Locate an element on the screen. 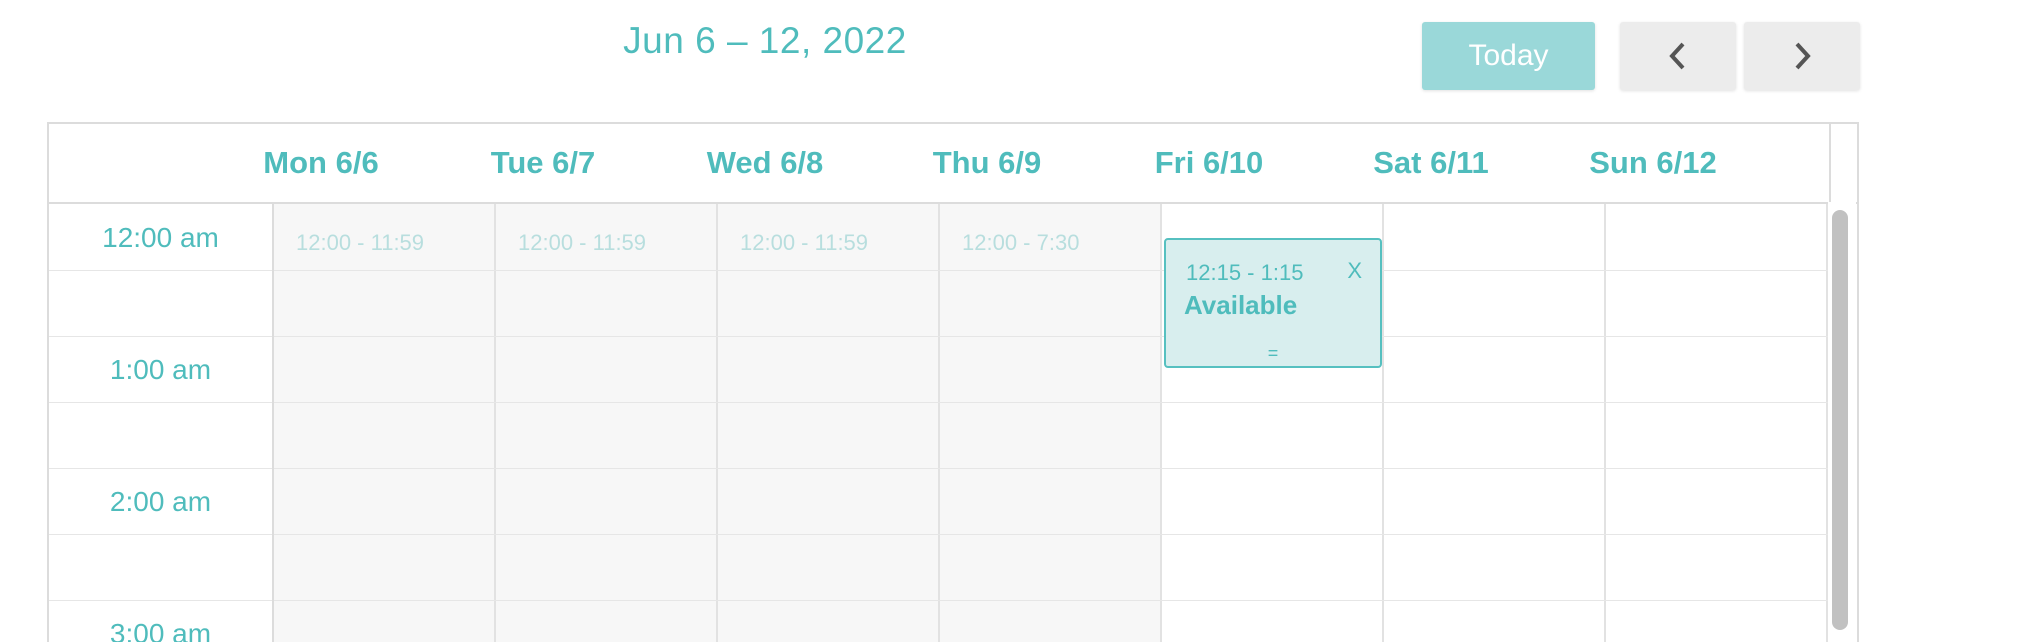 The image size is (2025, 642). event-time: 12:15 - 1:15 is located at coordinates (1245, 272).